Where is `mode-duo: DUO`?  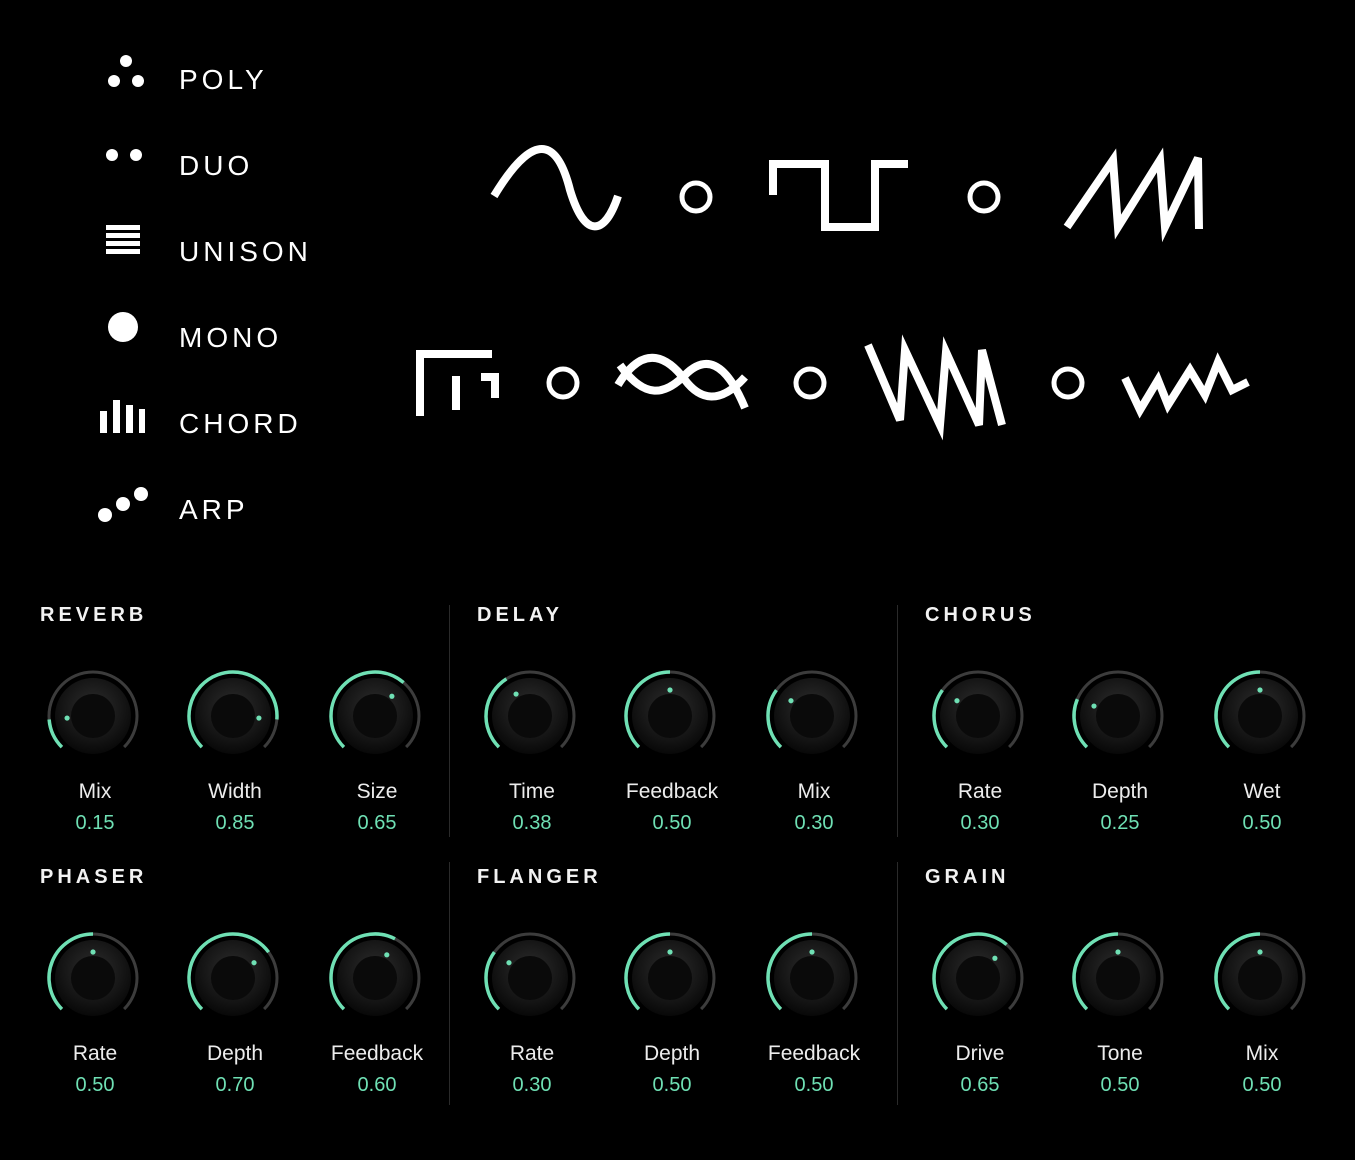 mode-duo: DUO is located at coordinates (220, 161).